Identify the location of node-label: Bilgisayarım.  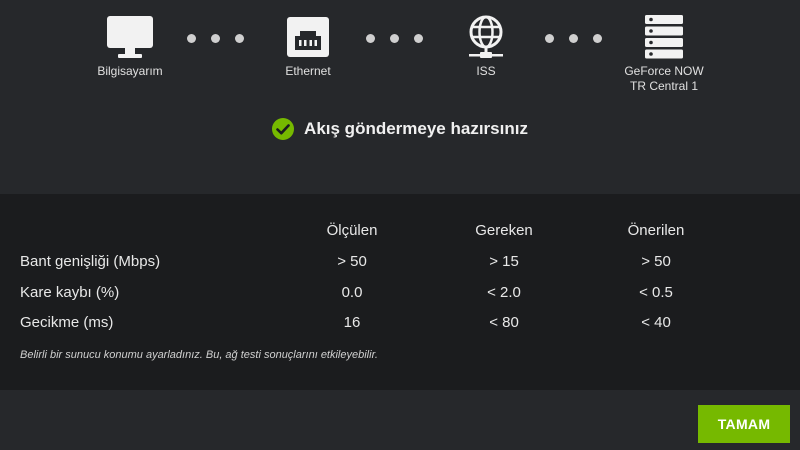
(130, 71).